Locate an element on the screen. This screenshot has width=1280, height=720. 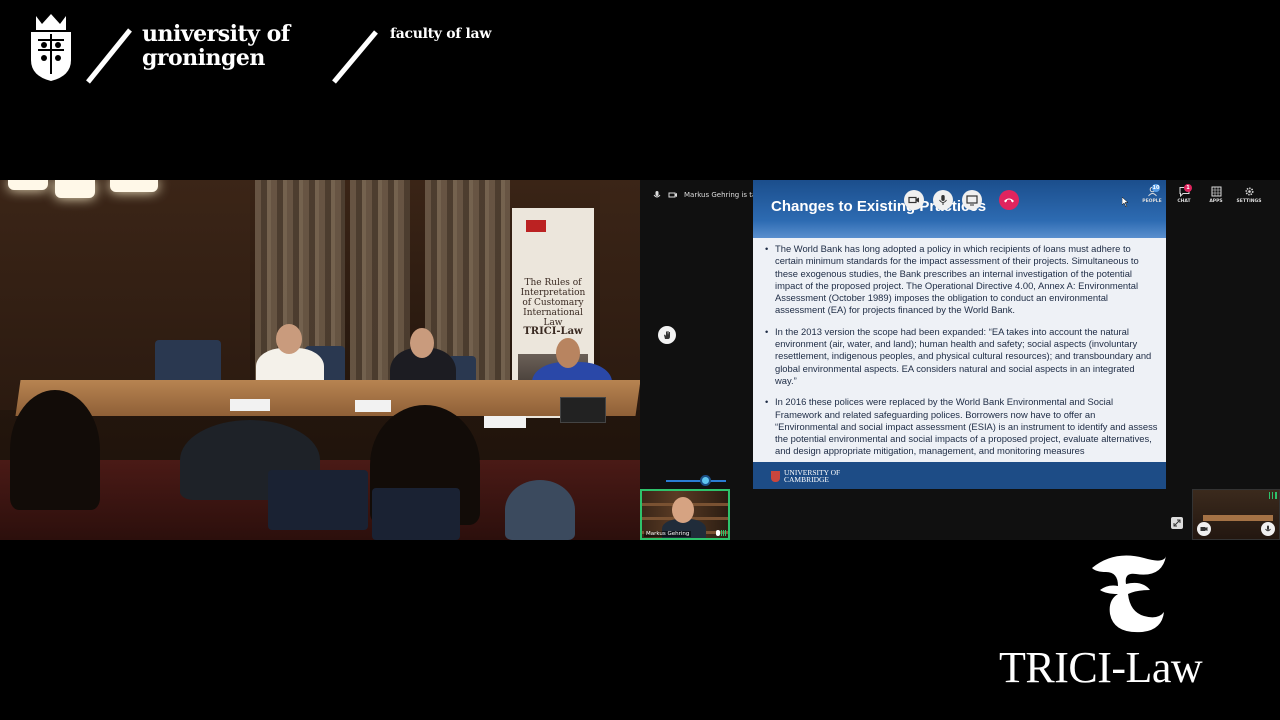
audio-level-icon is located at coordinates (723, 533).